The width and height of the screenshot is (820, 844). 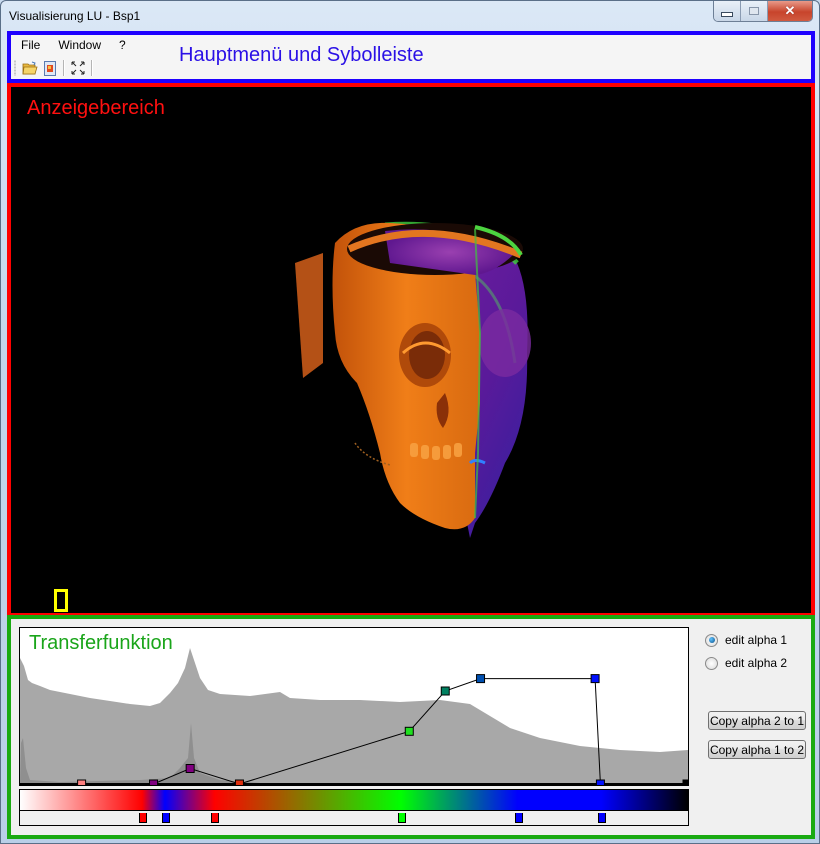 I want to click on view-marker, so click(x=61, y=600).